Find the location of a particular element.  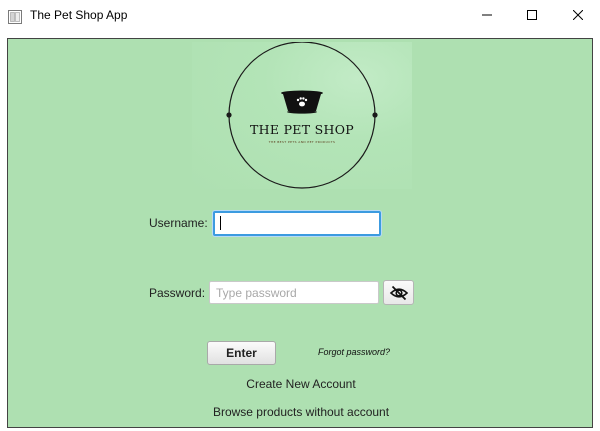

minimize-icon is located at coordinates (487, 15).